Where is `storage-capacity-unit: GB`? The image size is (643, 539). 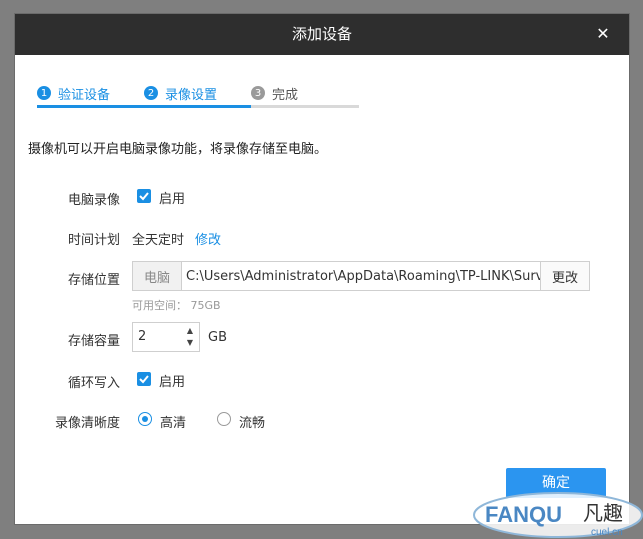
storage-capacity-unit: GB is located at coordinates (217, 337).